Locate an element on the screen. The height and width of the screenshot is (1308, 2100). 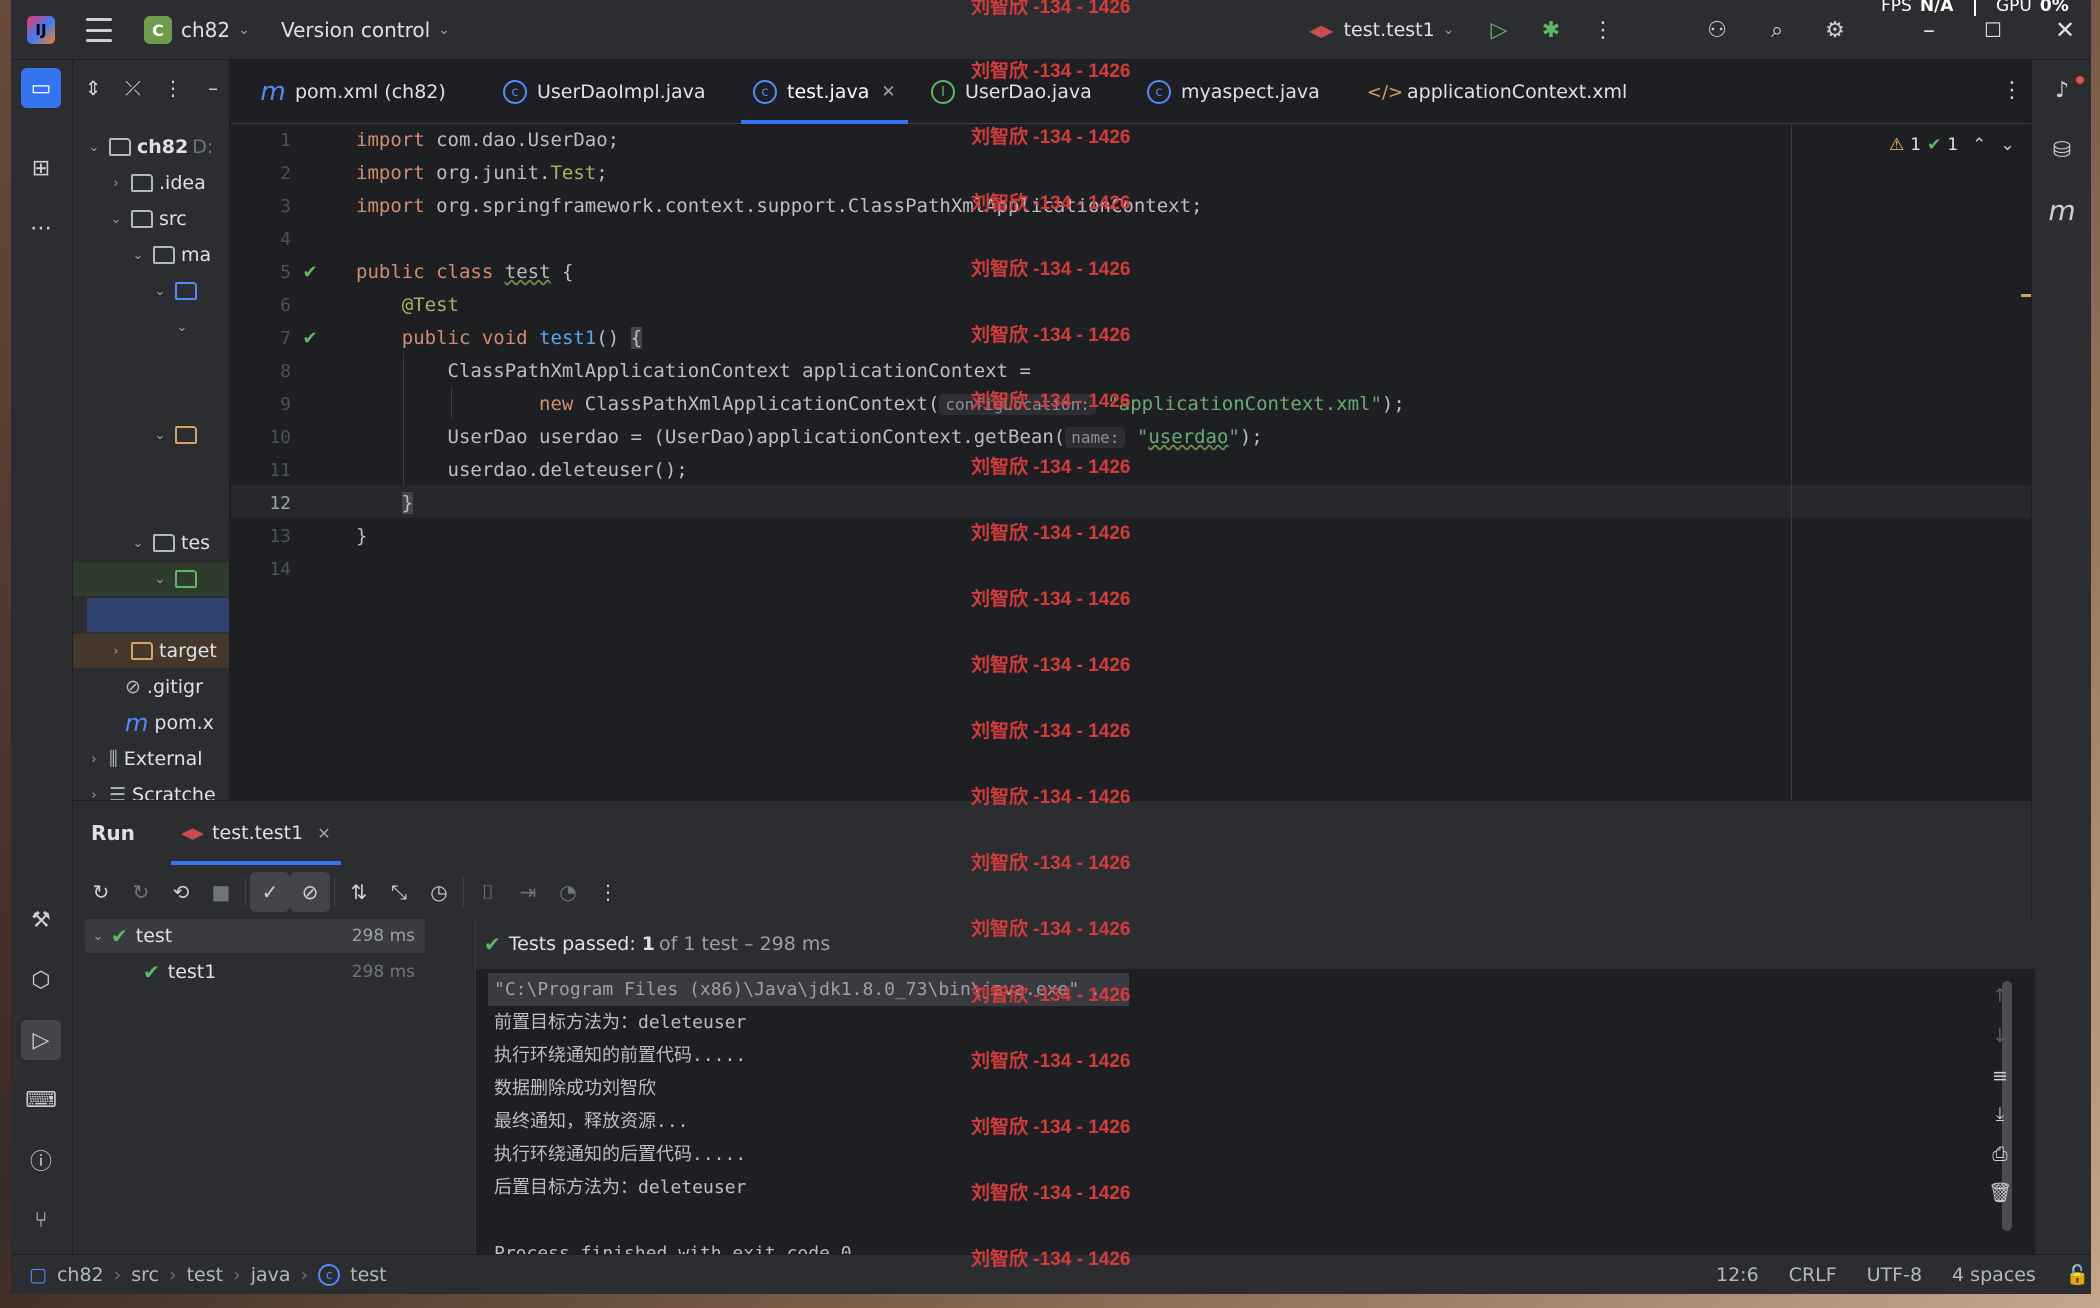
maven-tool-icon: m is located at coordinates (2062, 210).